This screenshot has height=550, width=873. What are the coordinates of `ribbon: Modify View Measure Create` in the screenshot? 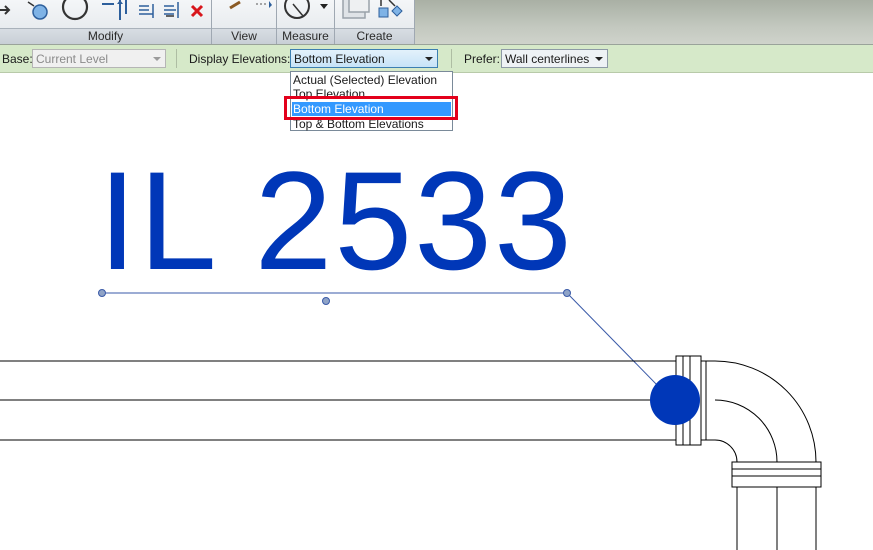 It's located at (436, 22).